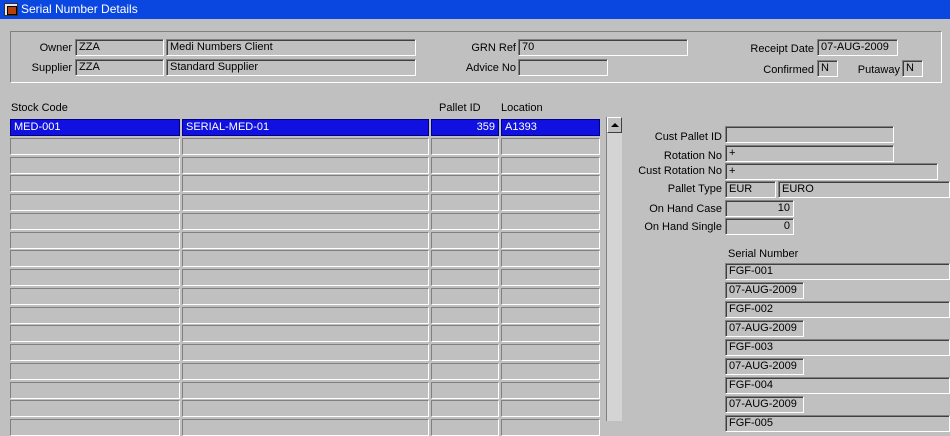 This screenshot has width=950, height=436. Describe the element at coordinates (603, 47) in the screenshot. I see `grn-ref-field: 70` at that location.